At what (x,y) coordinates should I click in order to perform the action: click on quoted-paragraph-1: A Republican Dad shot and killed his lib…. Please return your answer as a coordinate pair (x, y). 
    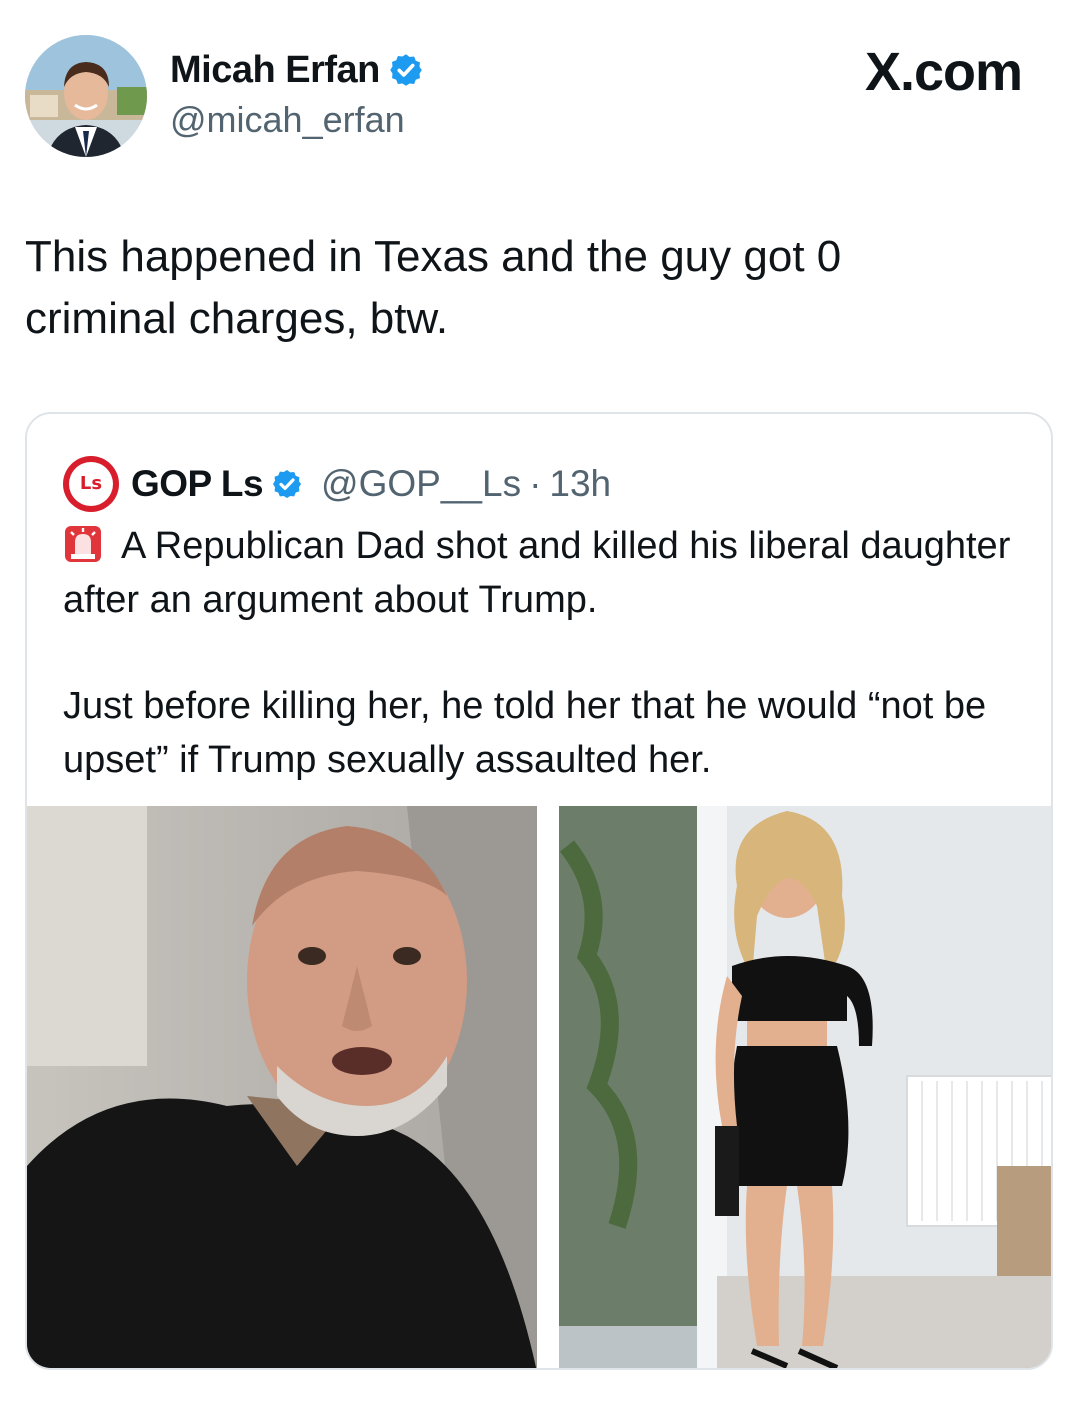
    Looking at the image, I should click on (548, 573).